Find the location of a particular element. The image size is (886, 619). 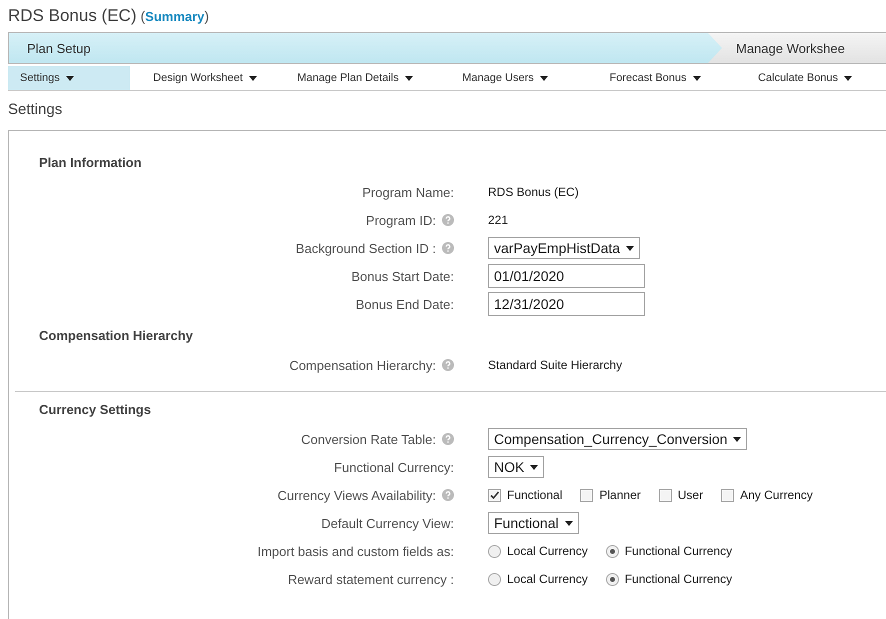

field-label: Conversion Rate Table: is located at coordinates (368, 439).